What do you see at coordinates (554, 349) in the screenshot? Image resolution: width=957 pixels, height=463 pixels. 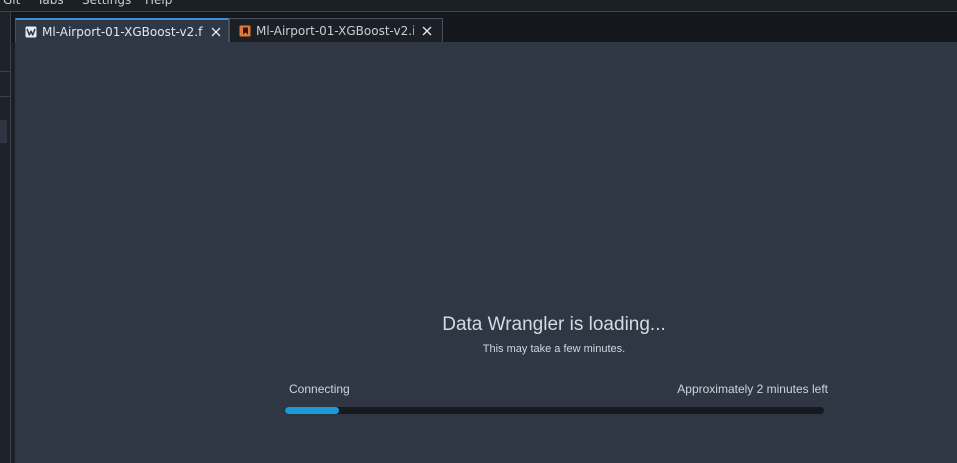 I see `loading-subtitle: This may take a few minutes.` at bounding box center [554, 349].